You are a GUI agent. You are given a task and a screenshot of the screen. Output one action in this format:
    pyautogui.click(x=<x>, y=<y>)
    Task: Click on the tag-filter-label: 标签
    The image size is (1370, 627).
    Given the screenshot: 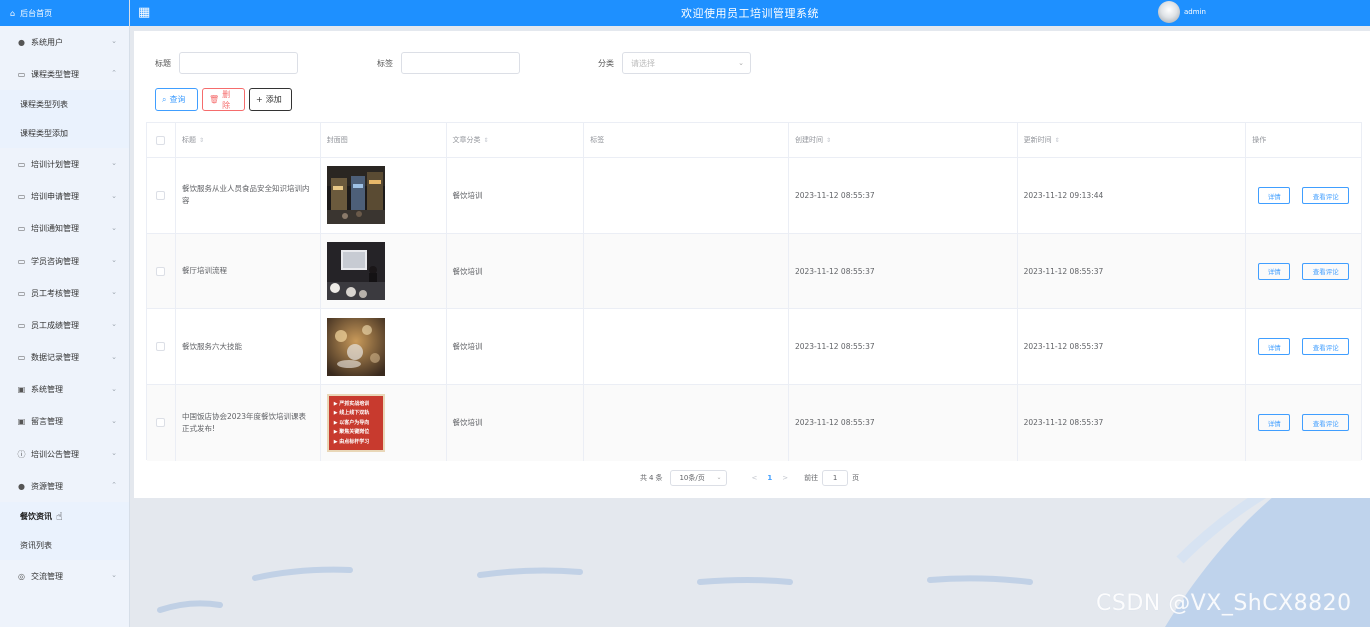 What is the action you would take?
    pyautogui.click(x=385, y=63)
    